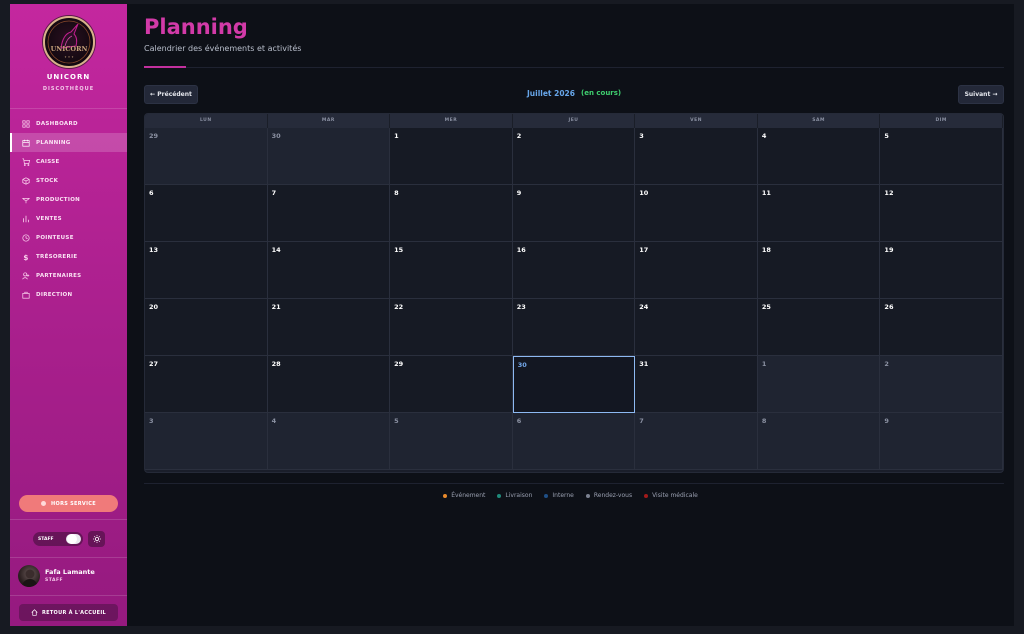 This screenshot has height=634, width=1024. I want to click on calendar-day: 20, so click(206, 327).